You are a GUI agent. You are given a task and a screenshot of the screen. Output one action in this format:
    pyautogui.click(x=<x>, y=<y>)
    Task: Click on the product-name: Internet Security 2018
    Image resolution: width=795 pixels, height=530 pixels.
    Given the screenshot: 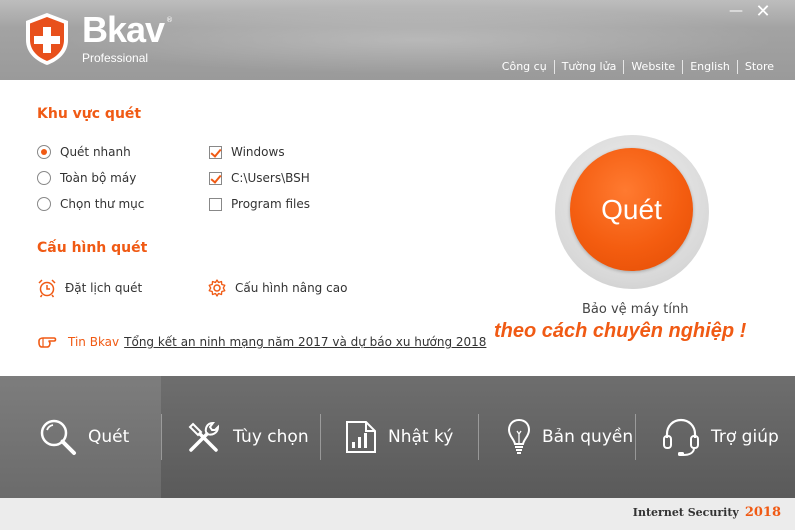 What is the action you would take?
    pyautogui.click(x=707, y=512)
    